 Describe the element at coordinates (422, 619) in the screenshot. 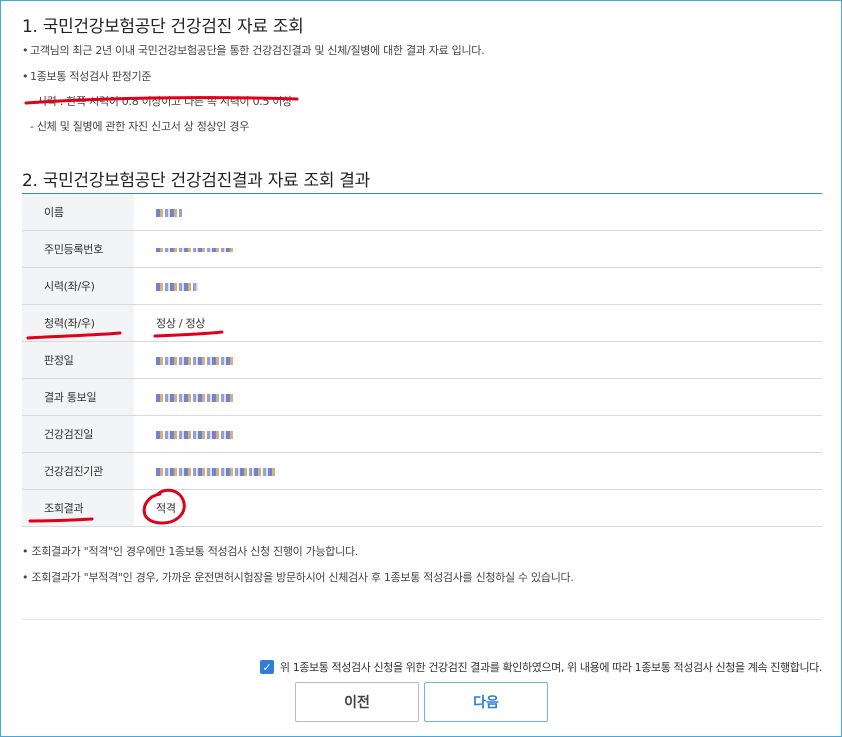

I see `divider` at that location.